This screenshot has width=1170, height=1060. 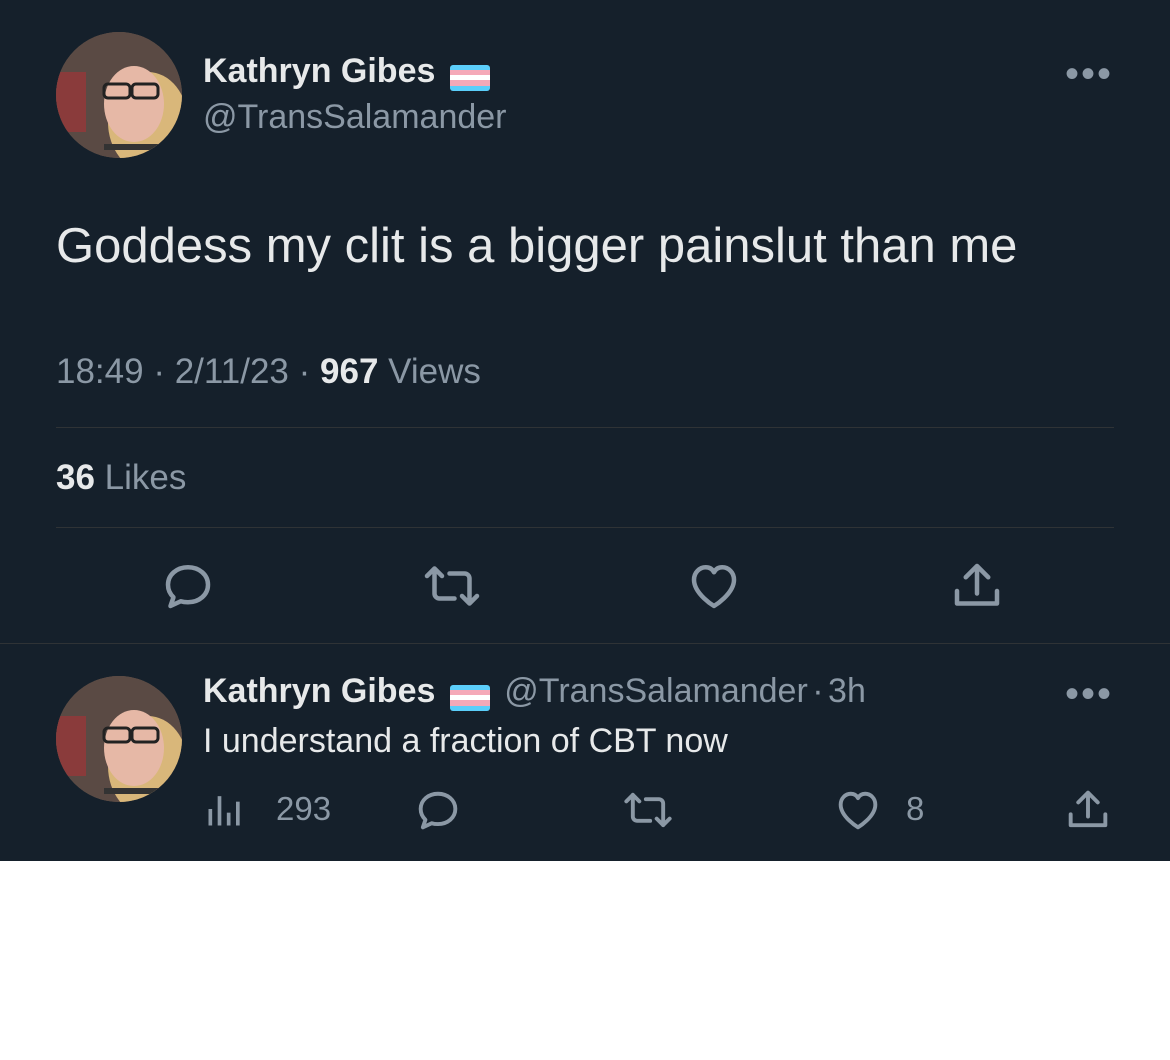 I want to click on views-label: Views, so click(x=434, y=371).